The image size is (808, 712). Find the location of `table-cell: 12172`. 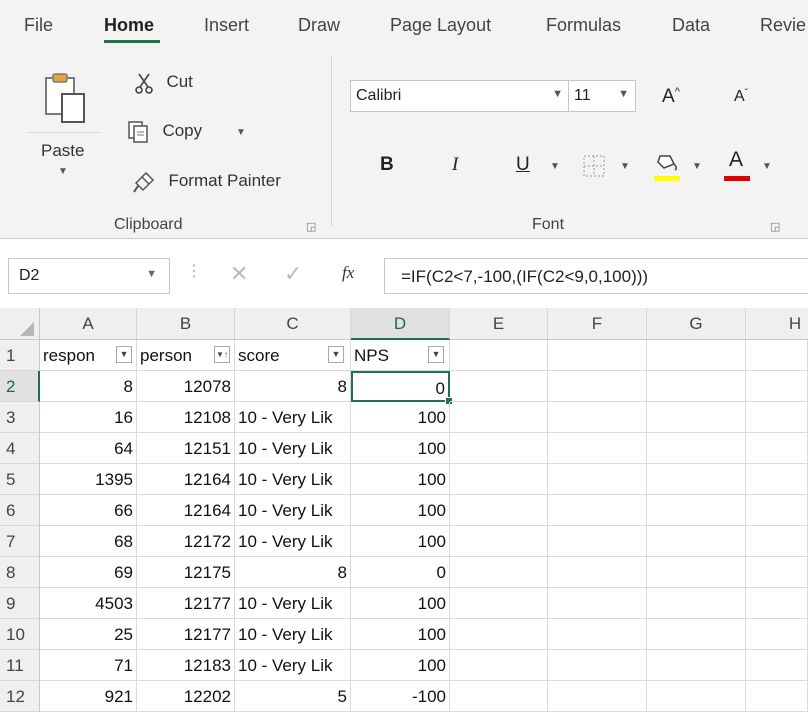

table-cell: 12172 is located at coordinates (186, 541).